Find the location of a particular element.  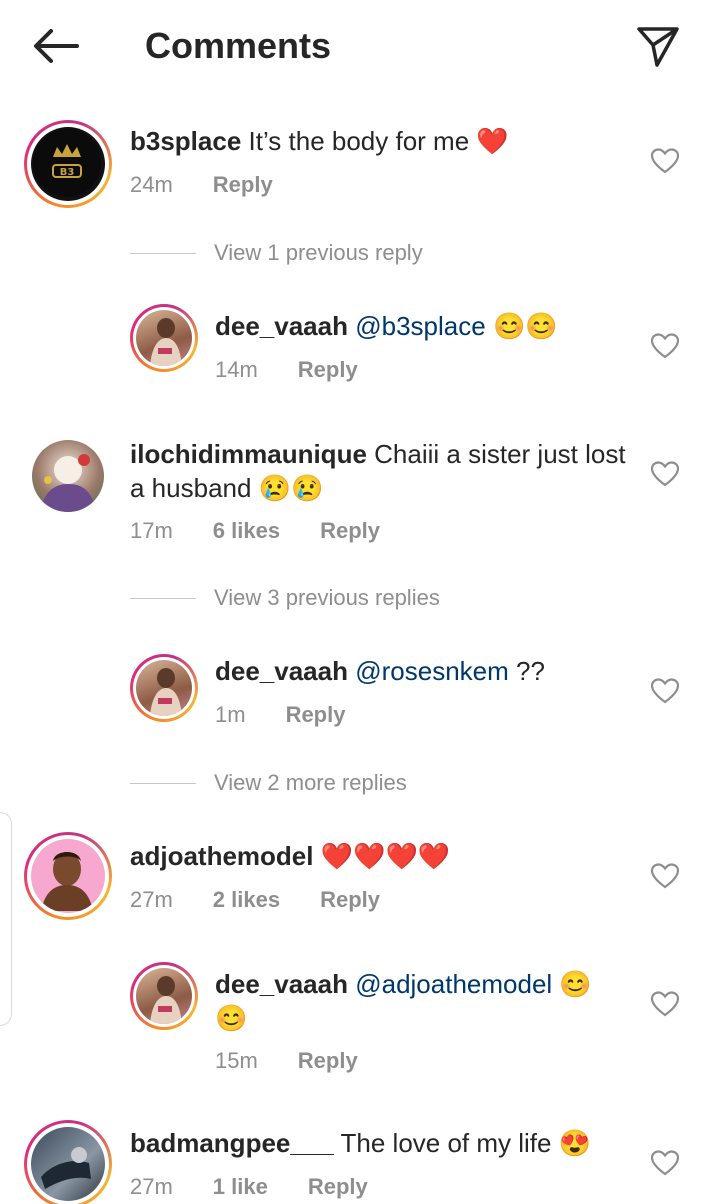

comment-body: adjoathemodel ❤️❤️❤️❤️ is located at coordinates (380, 856).